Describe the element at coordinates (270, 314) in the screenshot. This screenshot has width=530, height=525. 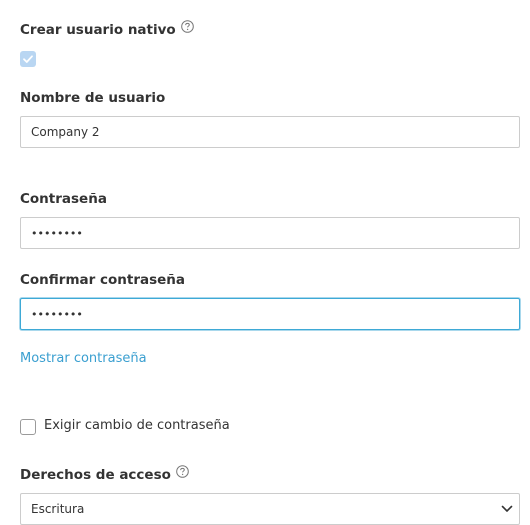
I see `confirm-password-input: ••••••••` at that location.